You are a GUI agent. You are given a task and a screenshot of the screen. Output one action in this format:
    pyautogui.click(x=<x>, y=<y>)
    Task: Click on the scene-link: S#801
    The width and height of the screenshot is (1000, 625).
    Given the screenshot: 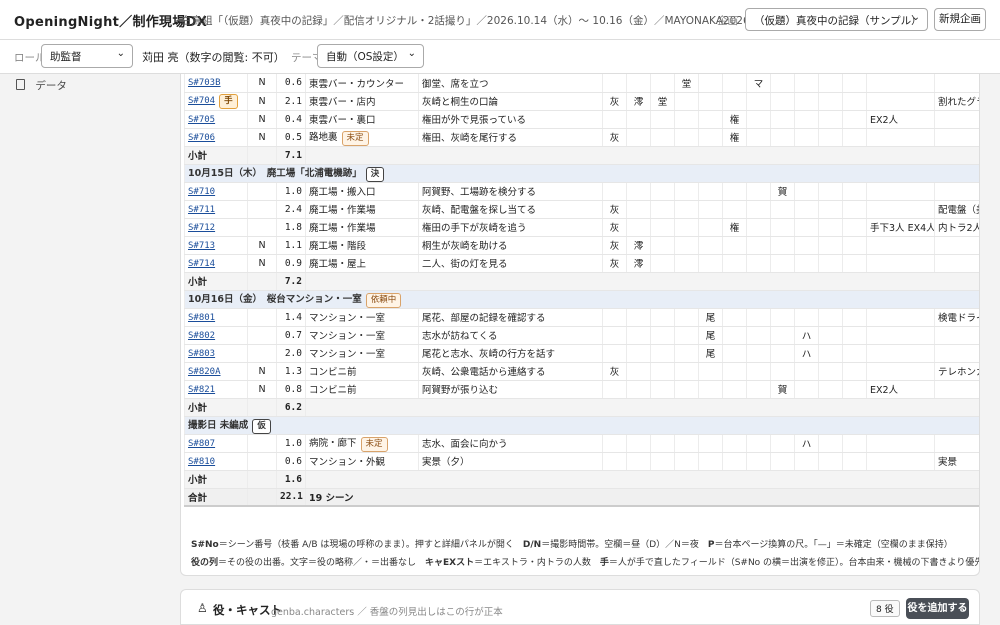 What is the action you would take?
    pyautogui.click(x=201, y=318)
    